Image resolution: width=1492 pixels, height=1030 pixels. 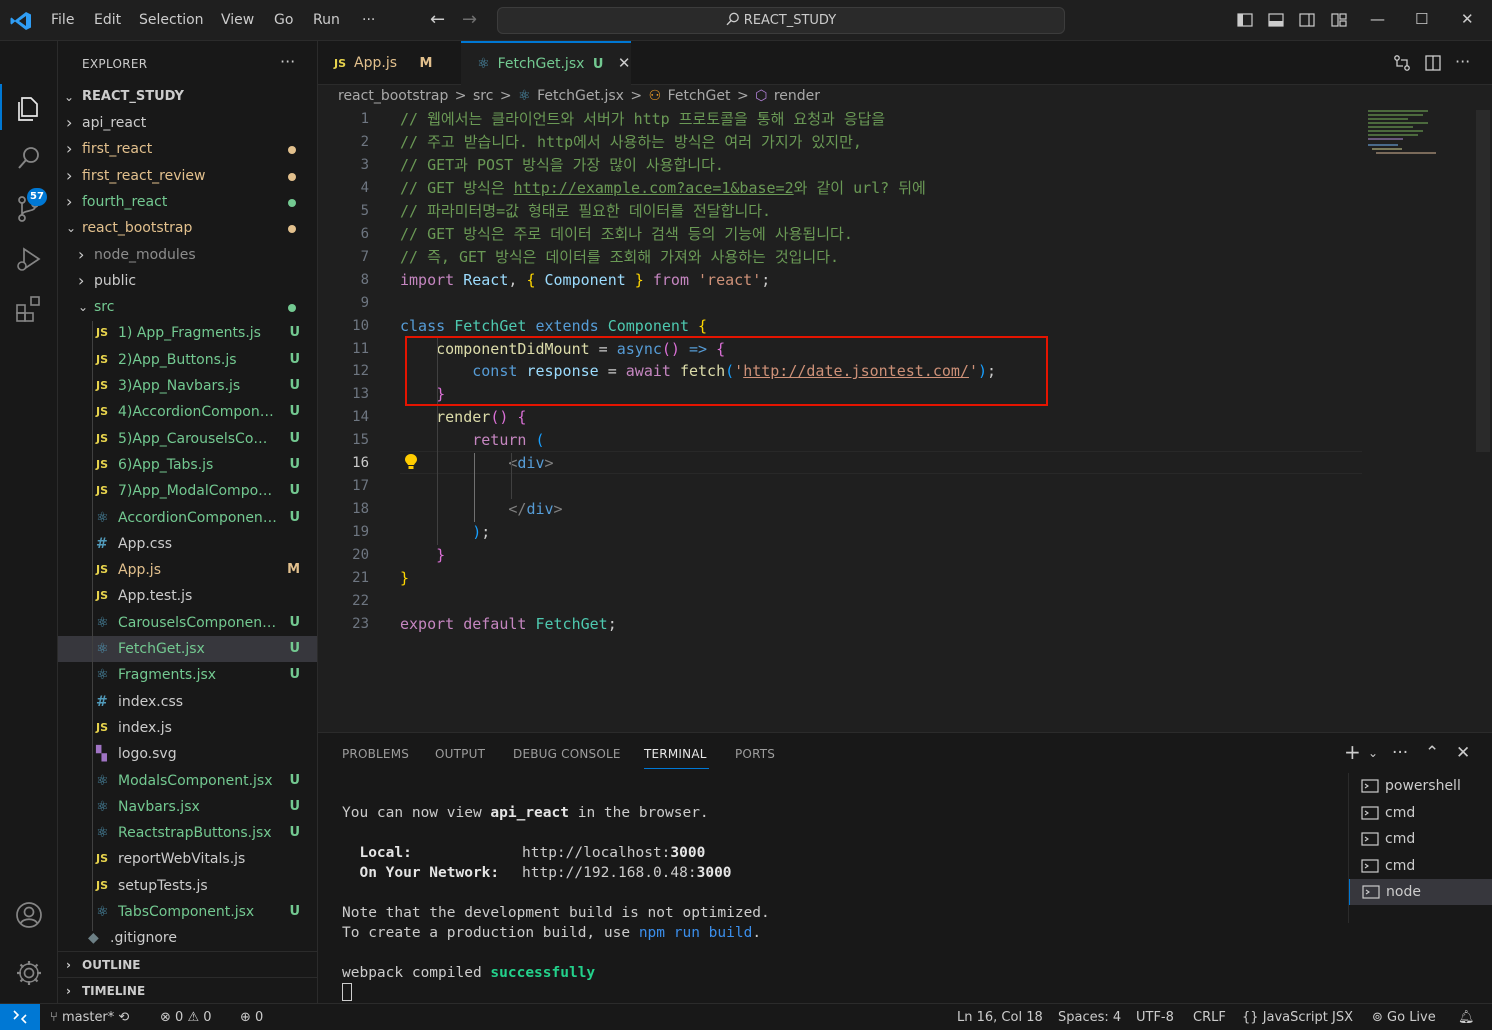 What do you see at coordinates (287, 61) in the screenshot?
I see `explorer-more-actions-icon: ···` at bounding box center [287, 61].